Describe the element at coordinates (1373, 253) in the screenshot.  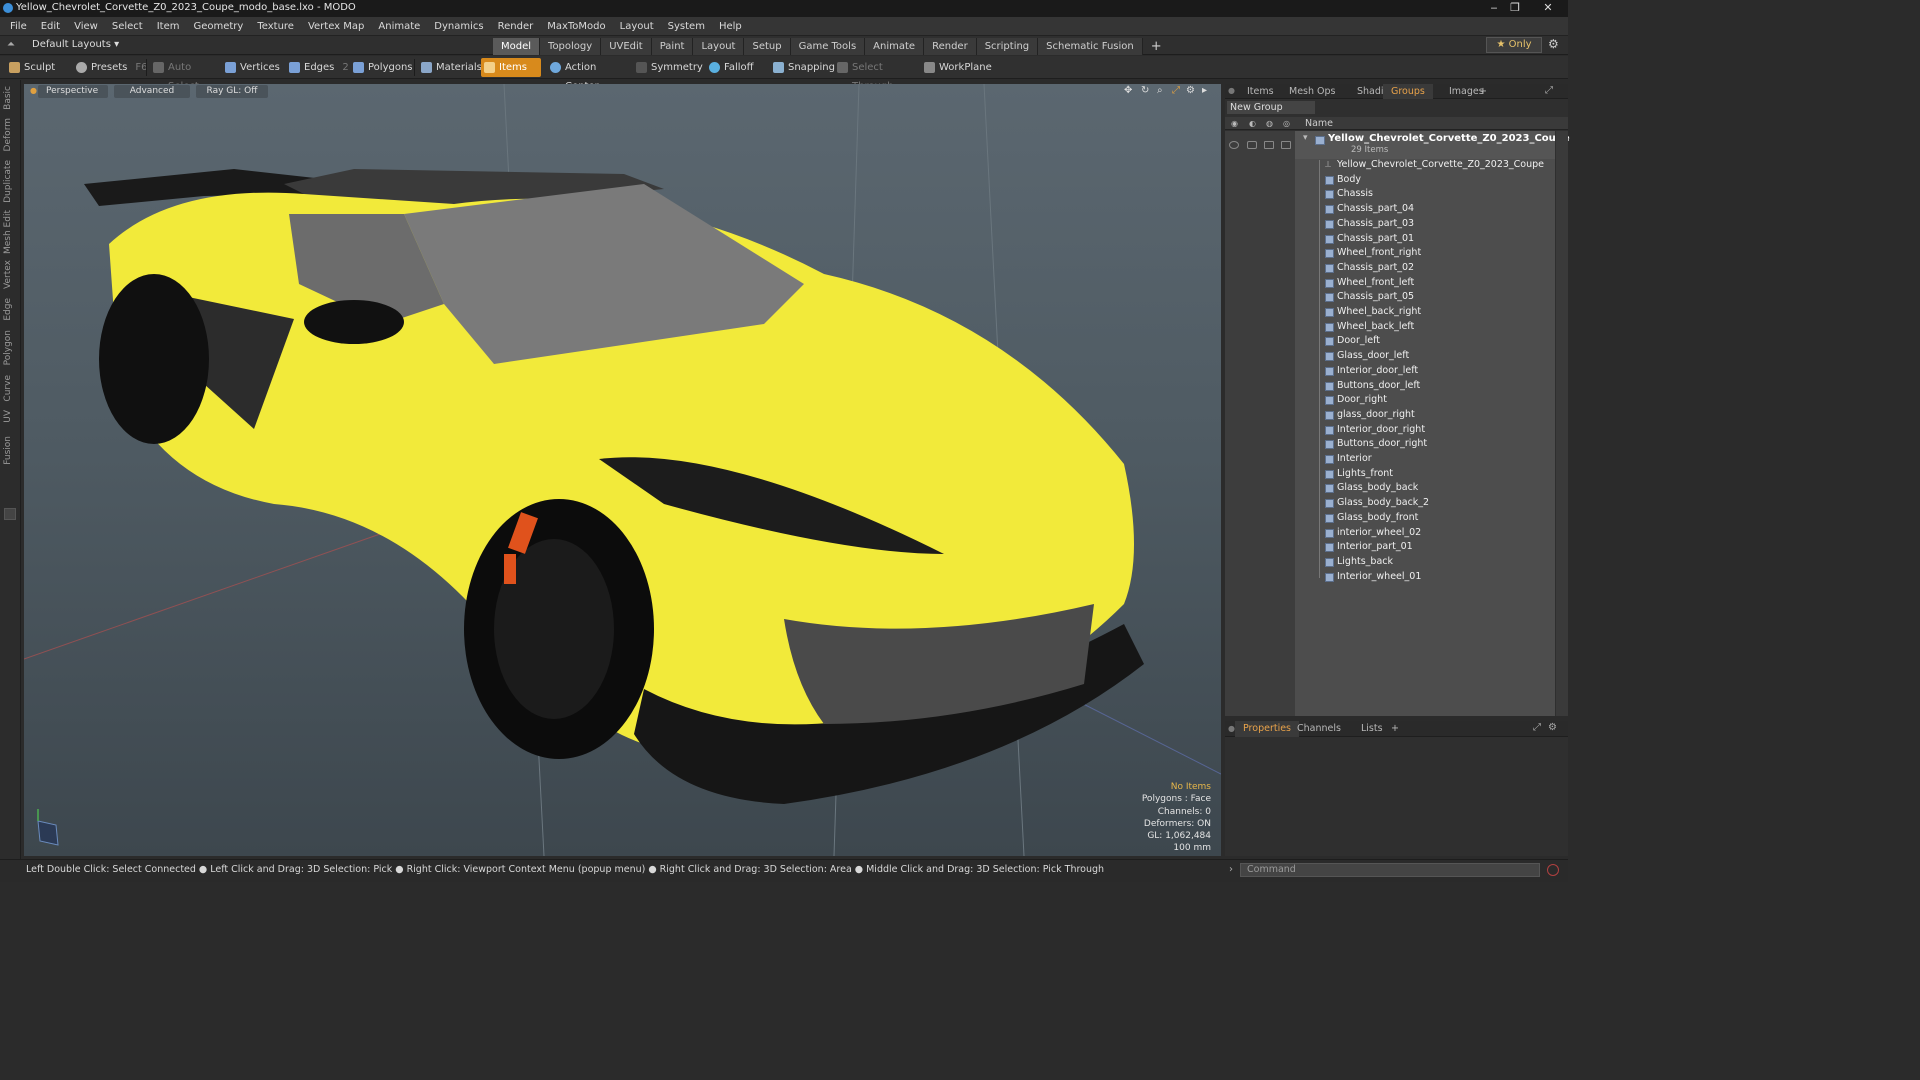
I see `list-item: Wheel_front_right` at that location.